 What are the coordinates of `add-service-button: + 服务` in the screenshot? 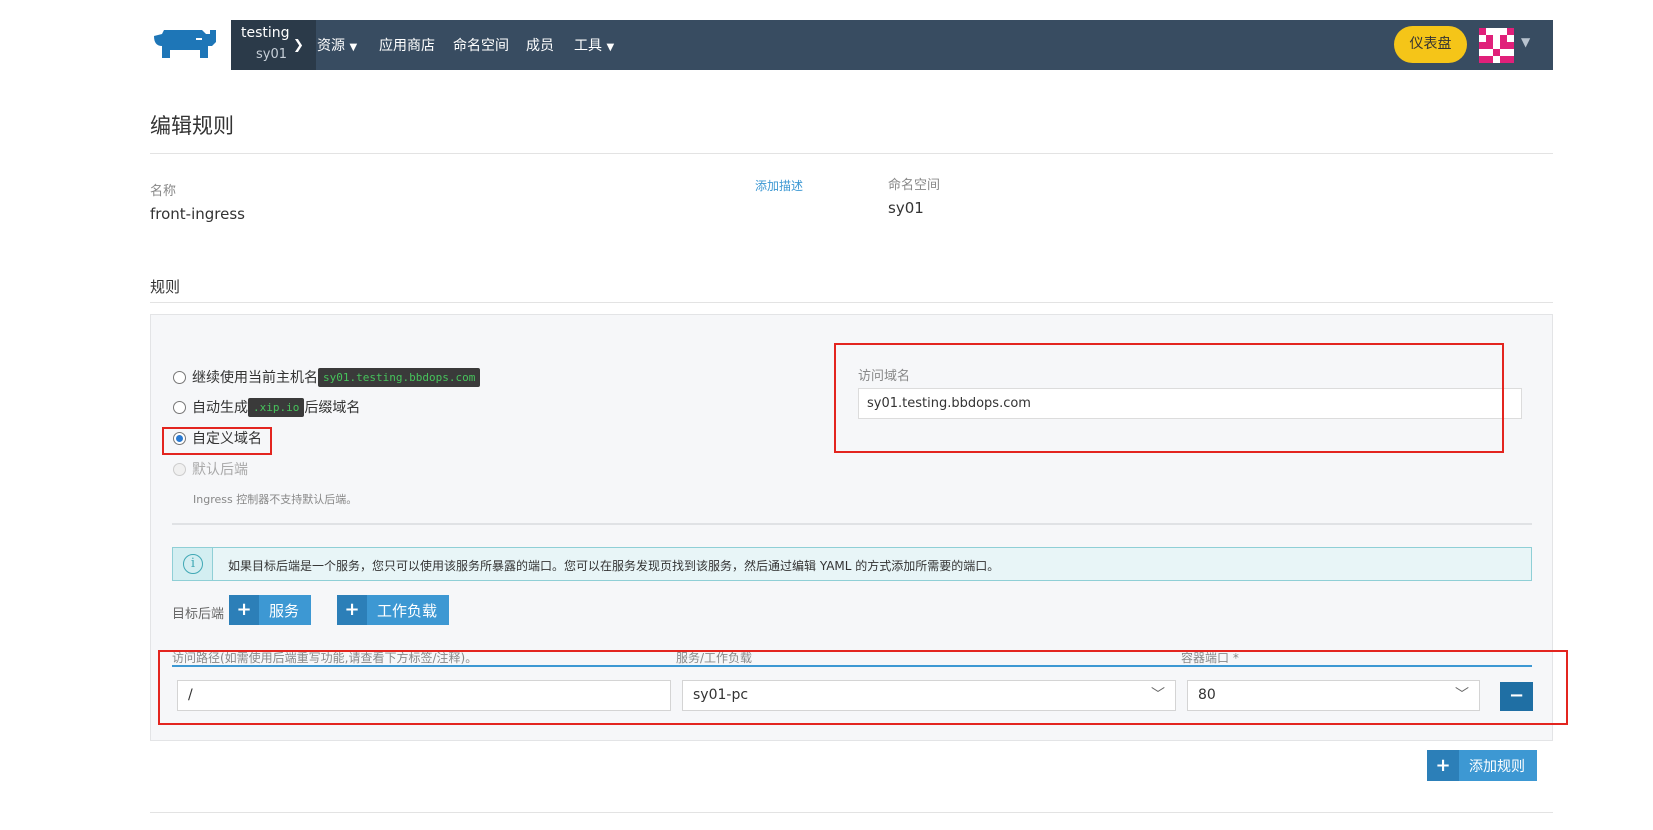 It's located at (270, 610).